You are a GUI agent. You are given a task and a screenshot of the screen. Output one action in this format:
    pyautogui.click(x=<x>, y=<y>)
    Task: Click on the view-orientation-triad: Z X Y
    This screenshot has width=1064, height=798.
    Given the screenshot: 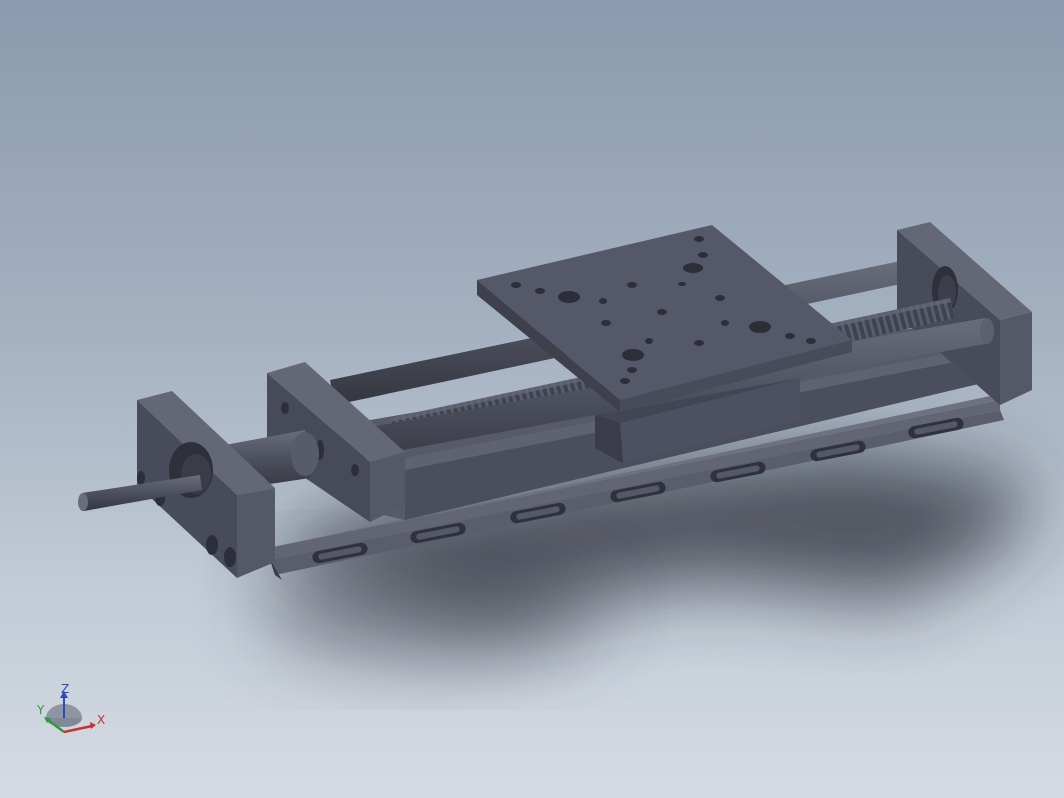 What is the action you would take?
    pyautogui.click(x=74, y=710)
    